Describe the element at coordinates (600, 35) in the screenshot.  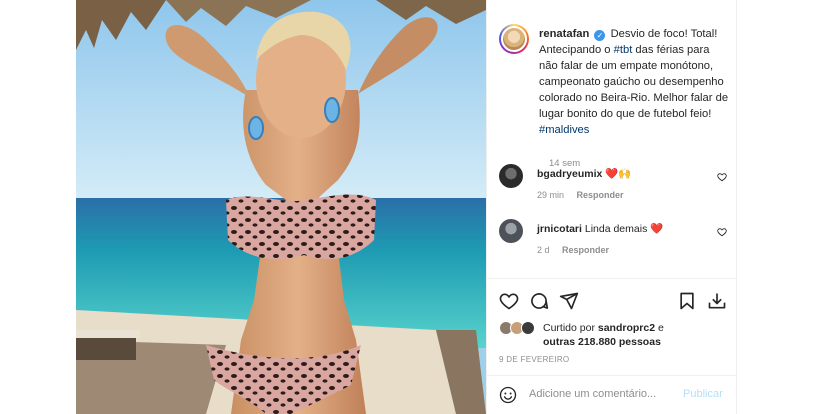
I see `verified-icon: ✓` at that location.